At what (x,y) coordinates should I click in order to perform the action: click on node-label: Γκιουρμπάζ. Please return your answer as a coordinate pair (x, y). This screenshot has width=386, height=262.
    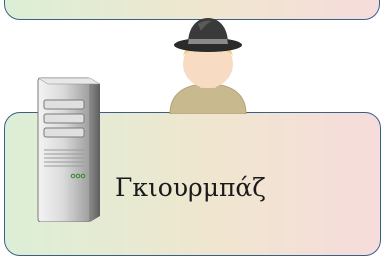
    Looking at the image, I should click on (190, 187).